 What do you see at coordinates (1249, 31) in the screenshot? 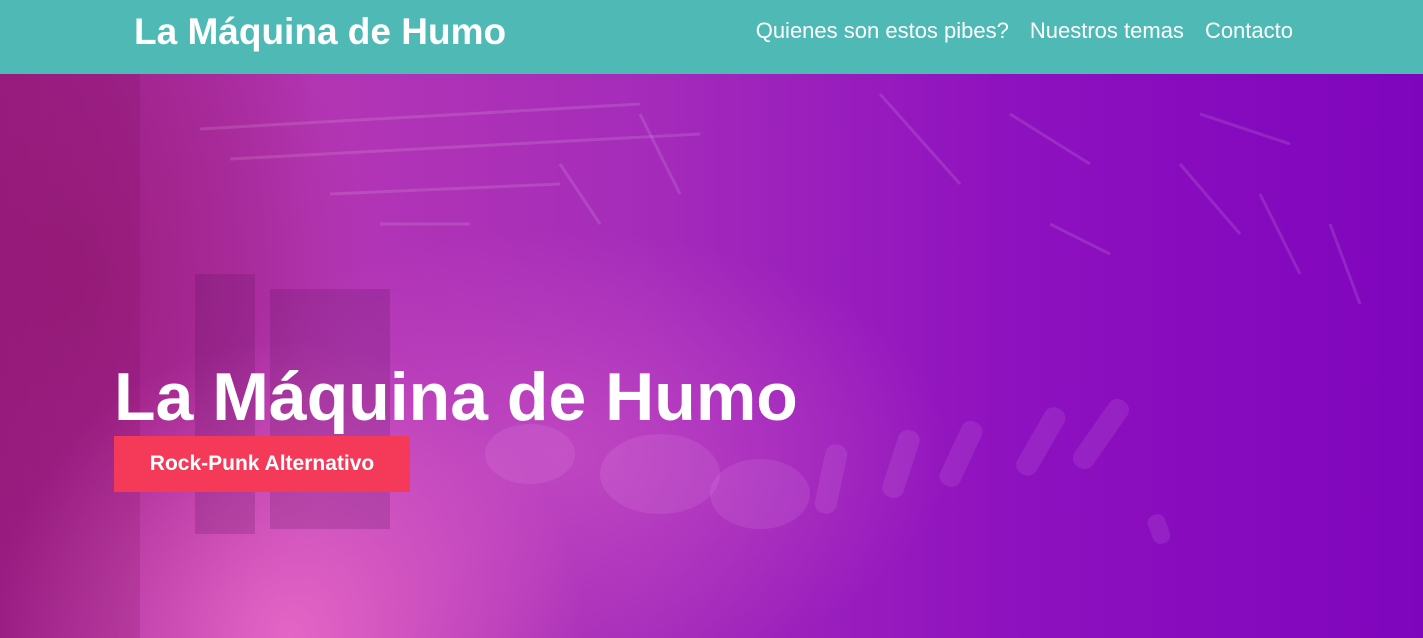
I see `nav-link-contacto: Contacto` at bounding box center [1249, 31].